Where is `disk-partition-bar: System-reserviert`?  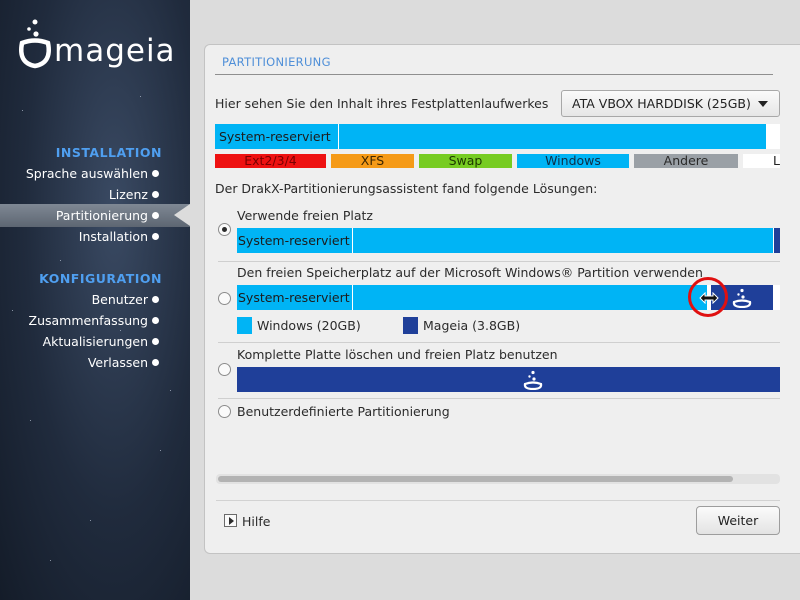 disk-partition-bar: System-reserviert is located at coordinates (497, 136).